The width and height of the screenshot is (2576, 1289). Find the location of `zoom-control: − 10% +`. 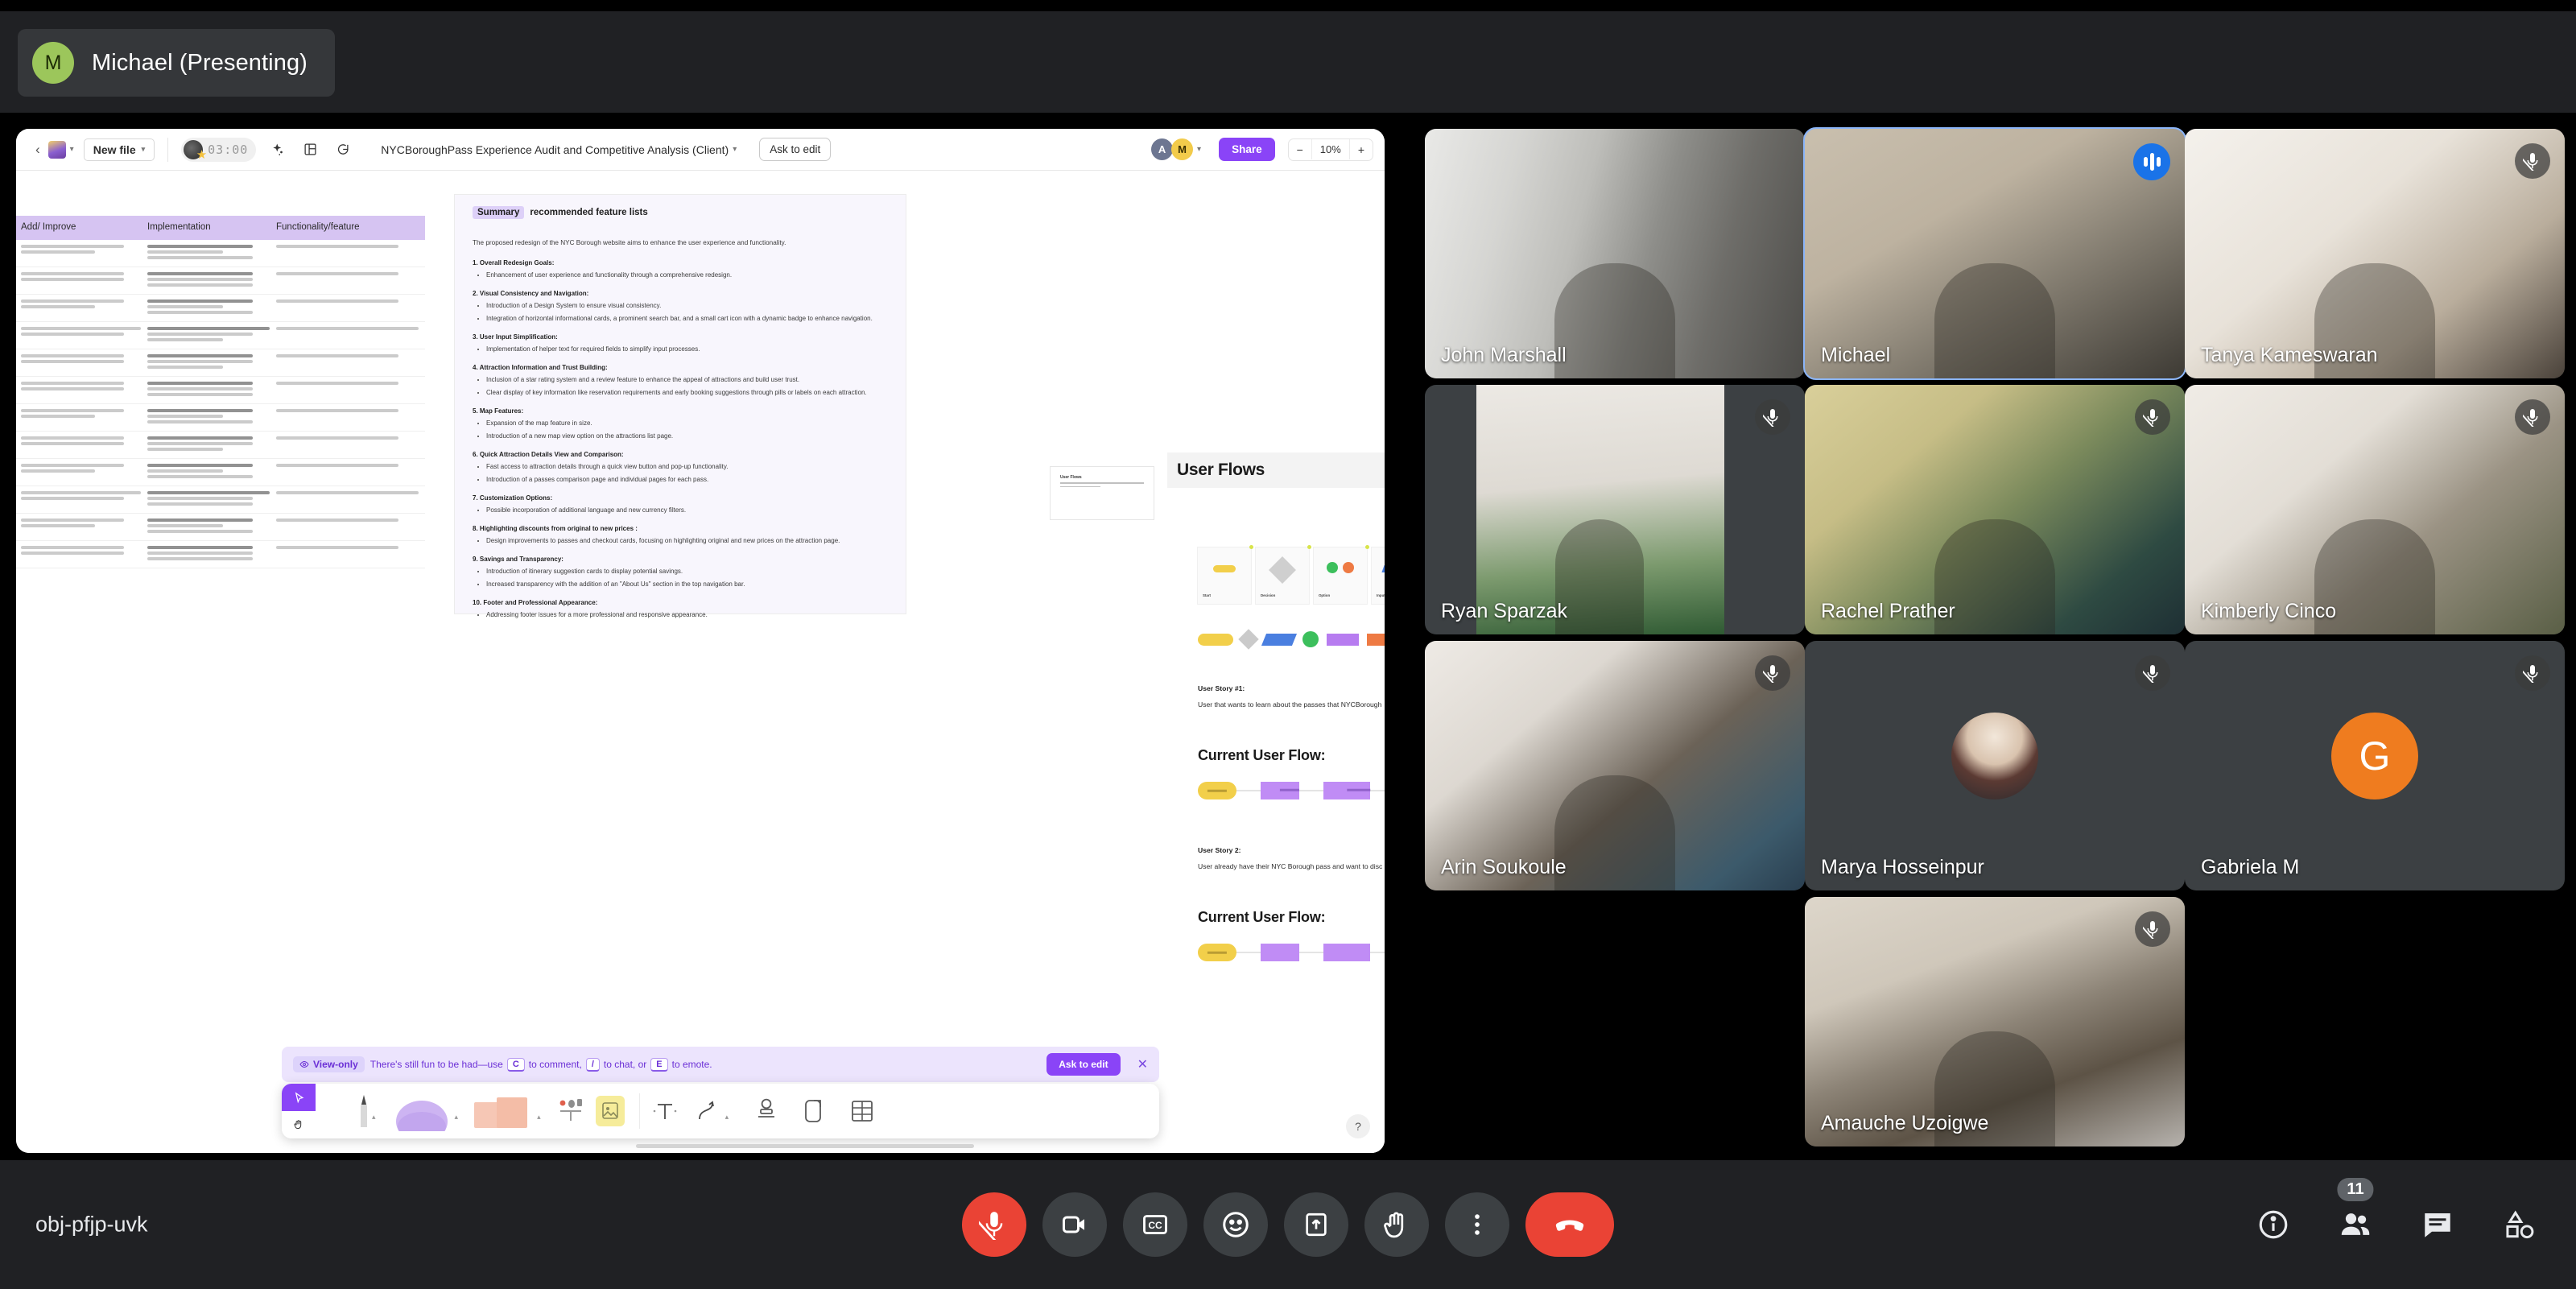

zoom-control: − 10% + is located at coordinates (1330, 150).